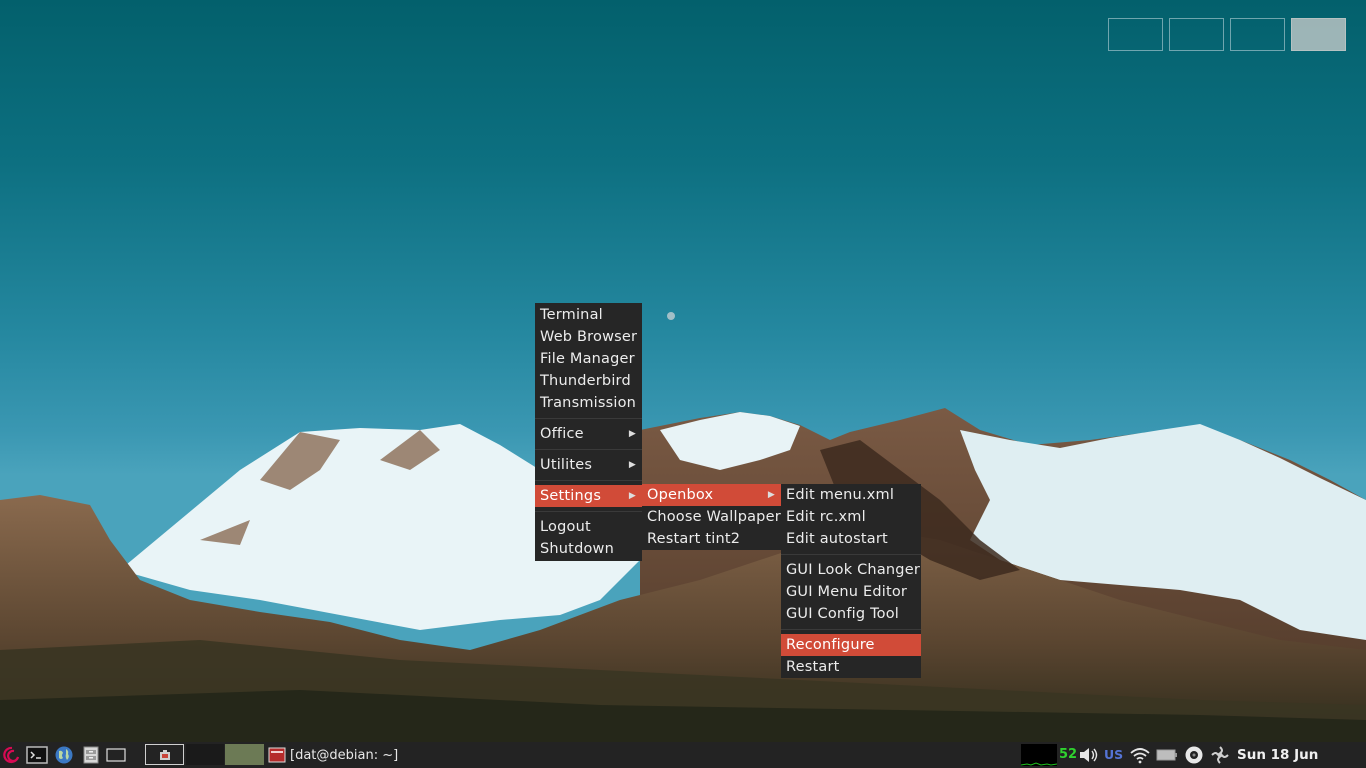 This screenshot has width=1366, height=768. I want to click on menu-item-gui-look-changer: GUI Look Changer, so click(851, 570).